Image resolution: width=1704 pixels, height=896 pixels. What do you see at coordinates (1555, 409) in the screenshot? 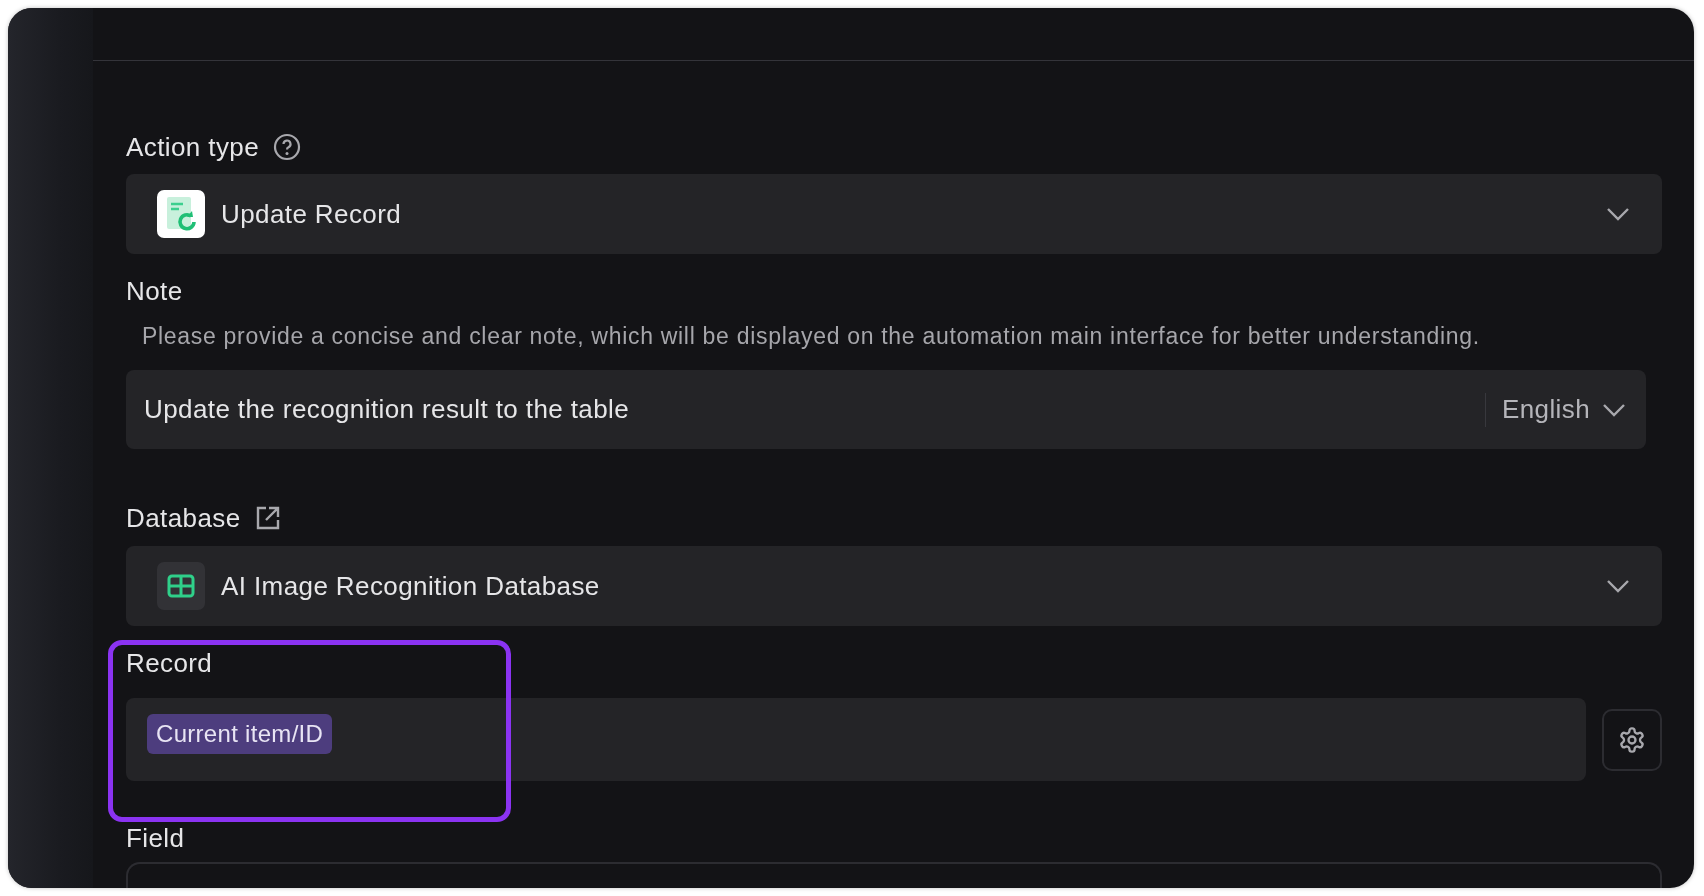
I see `language-select: English` at bounding box center [1555, 409].